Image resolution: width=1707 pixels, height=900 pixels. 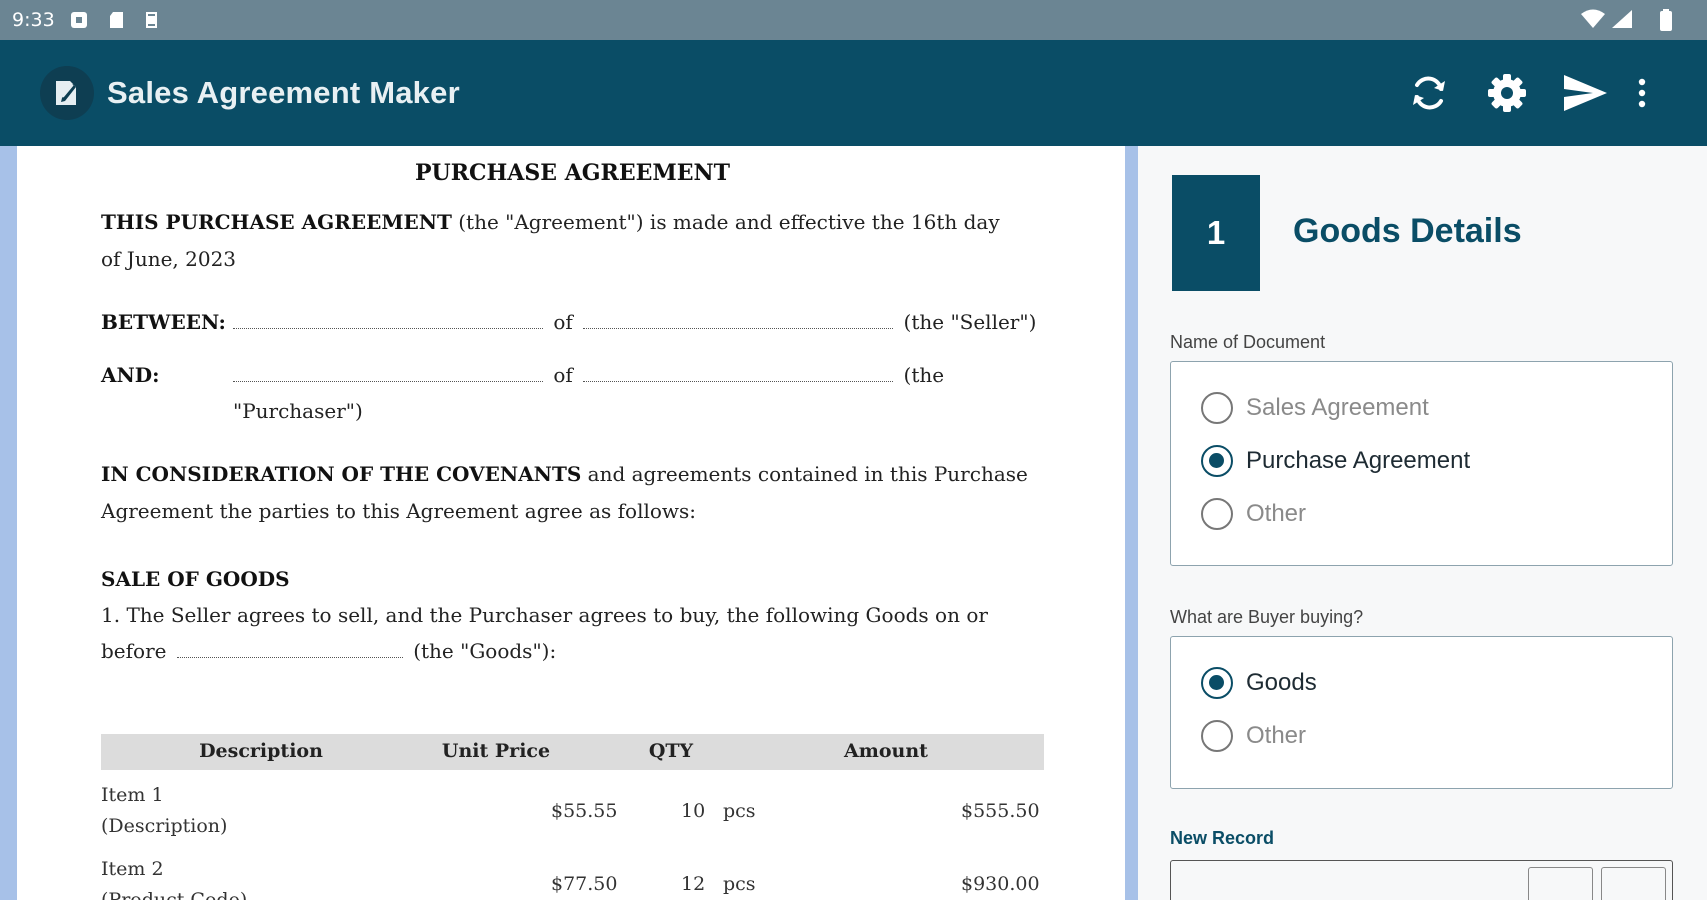 I want to click on and-label: AND:, so click(x=130, y=375).